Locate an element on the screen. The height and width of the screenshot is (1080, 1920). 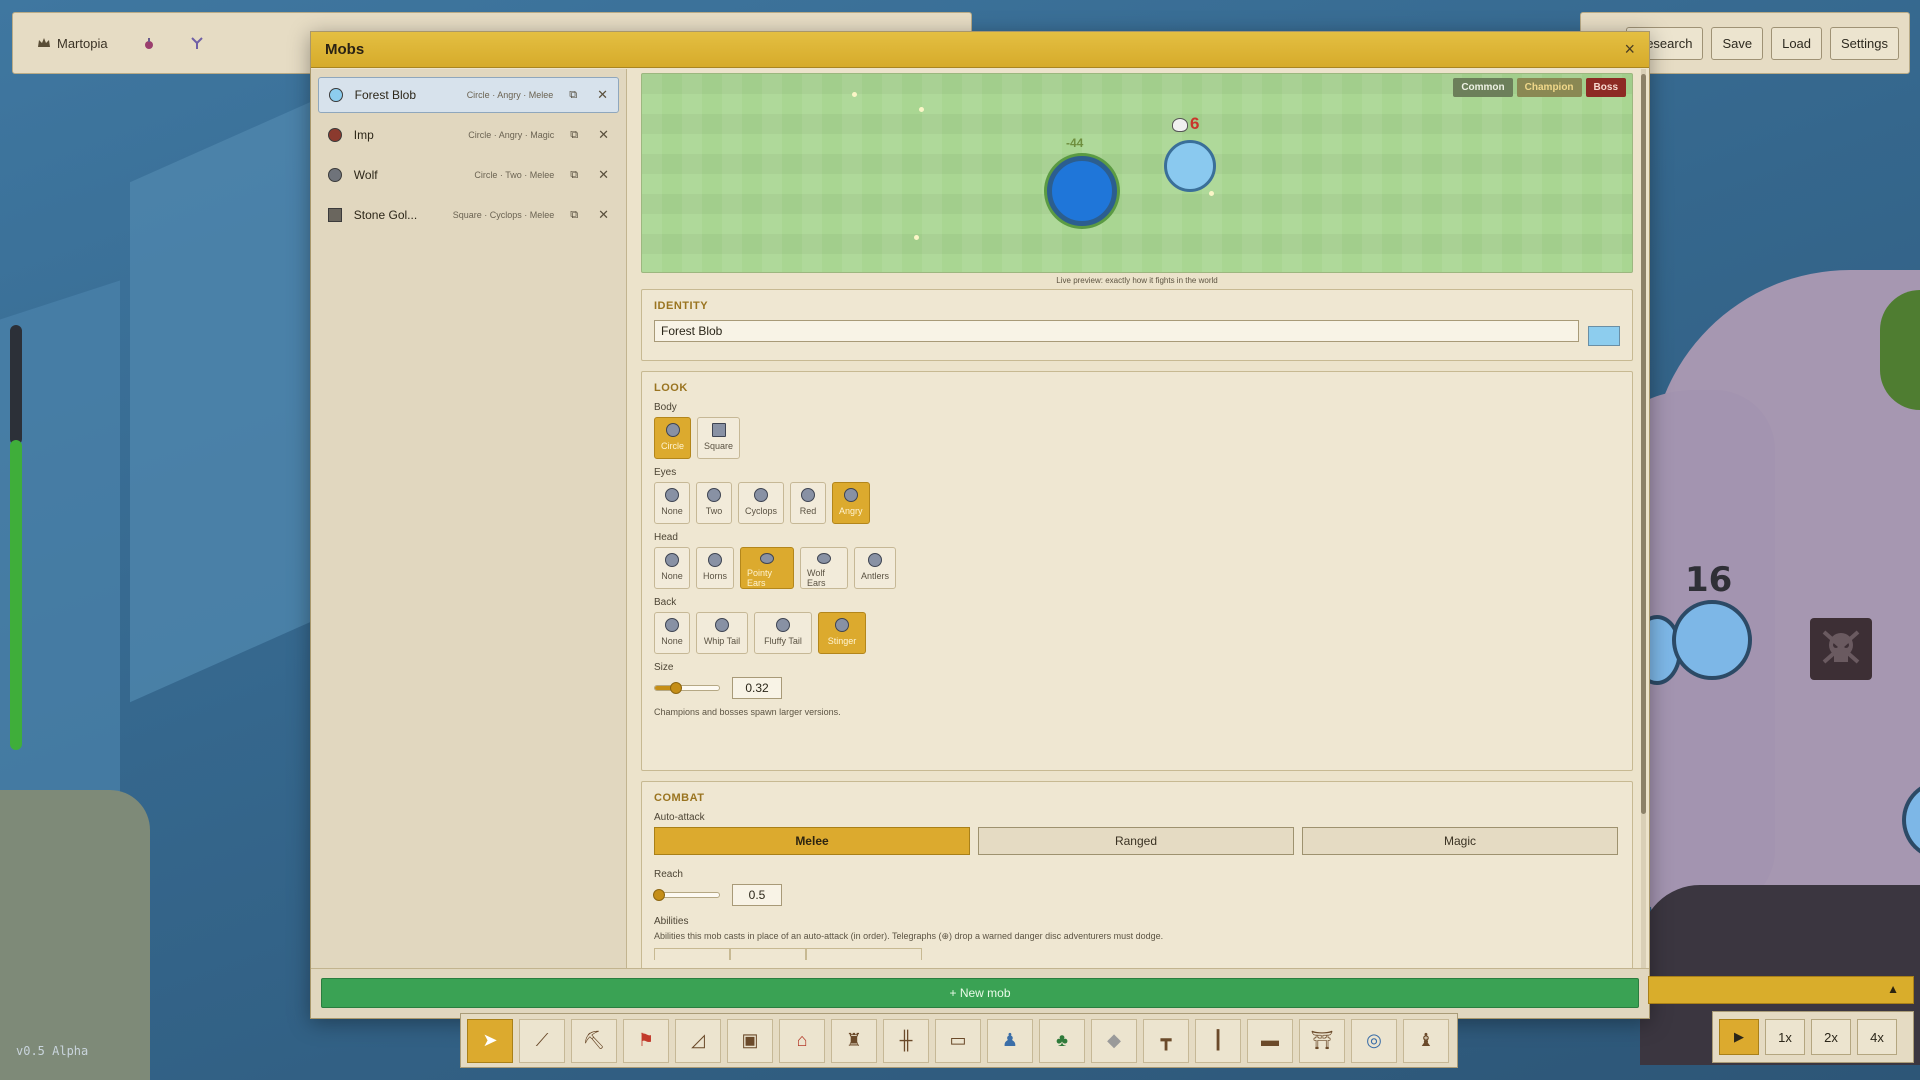
cursor-tool-icon: ➤ is located at coordinates (490, 1040).